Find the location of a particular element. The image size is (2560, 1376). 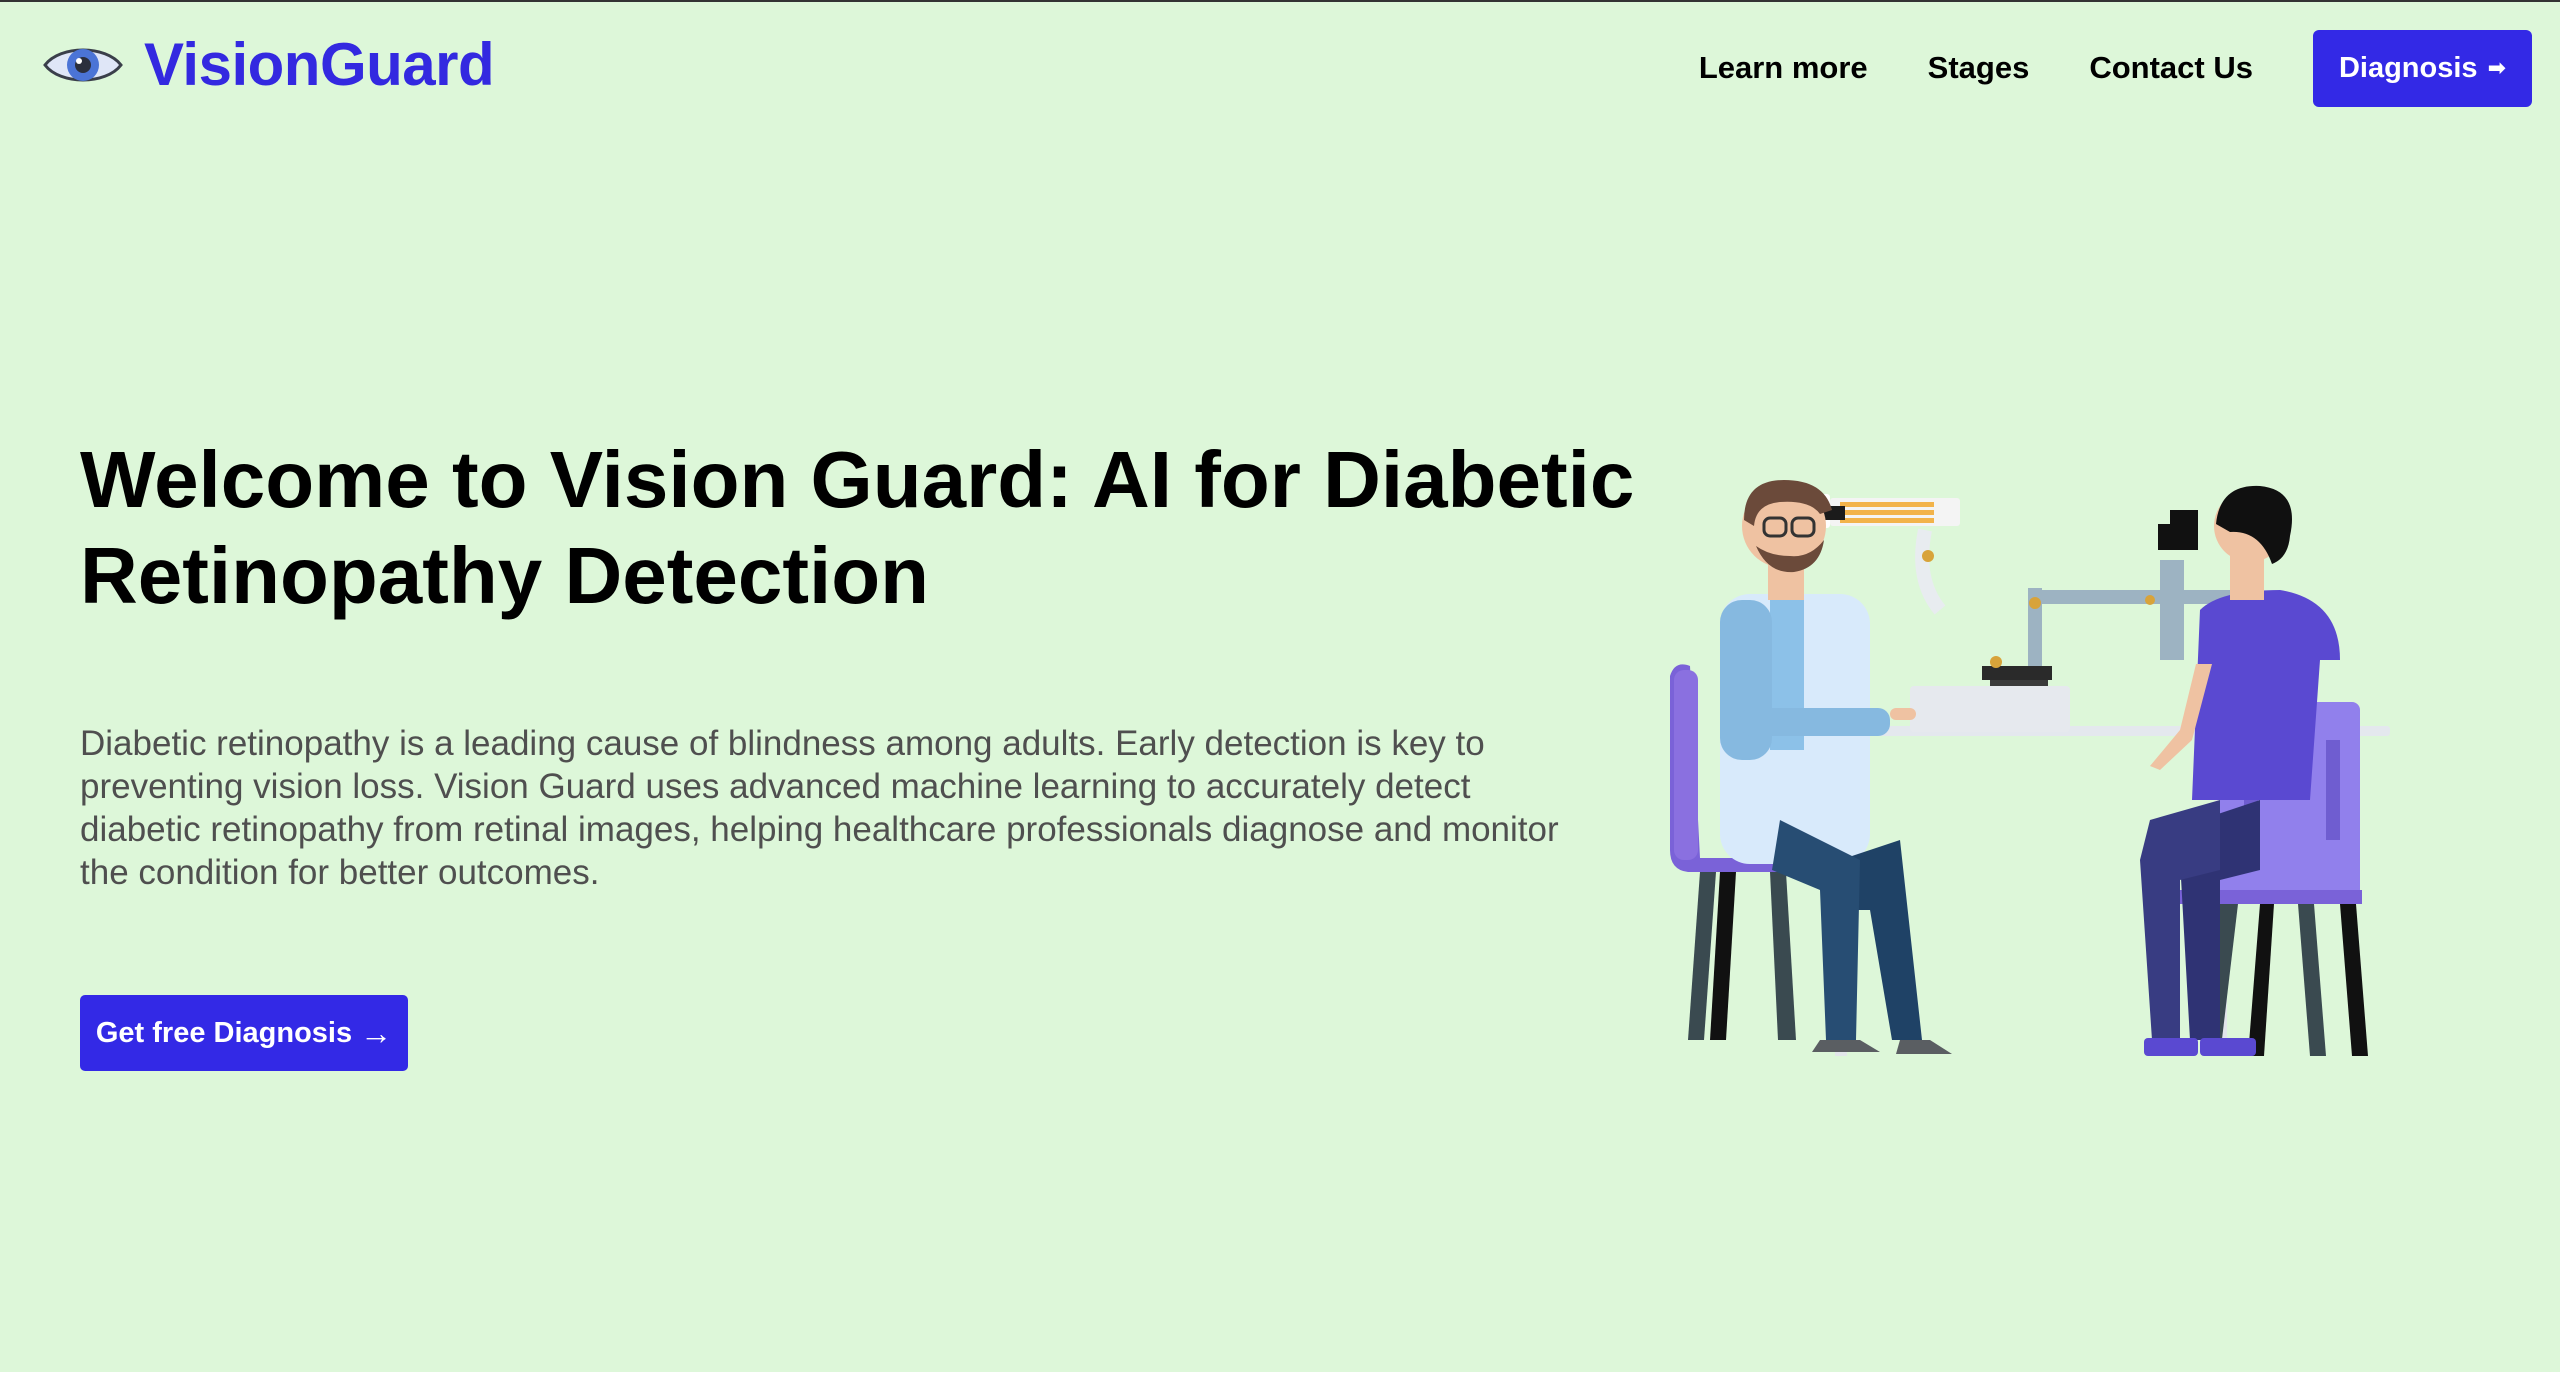

cta-label: Get free Diagnosis is located at coordinates (224, 1032).